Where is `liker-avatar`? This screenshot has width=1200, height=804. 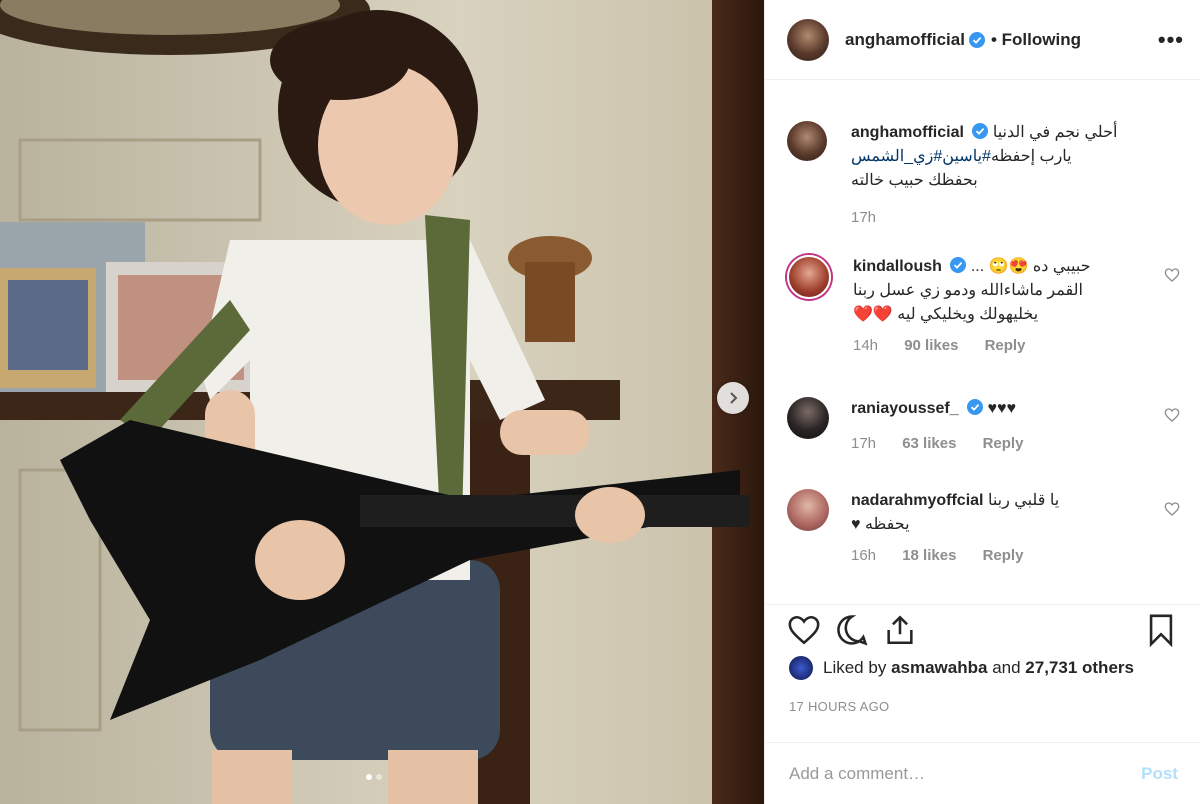
liker-avatar is located at coordinates (801, 668).